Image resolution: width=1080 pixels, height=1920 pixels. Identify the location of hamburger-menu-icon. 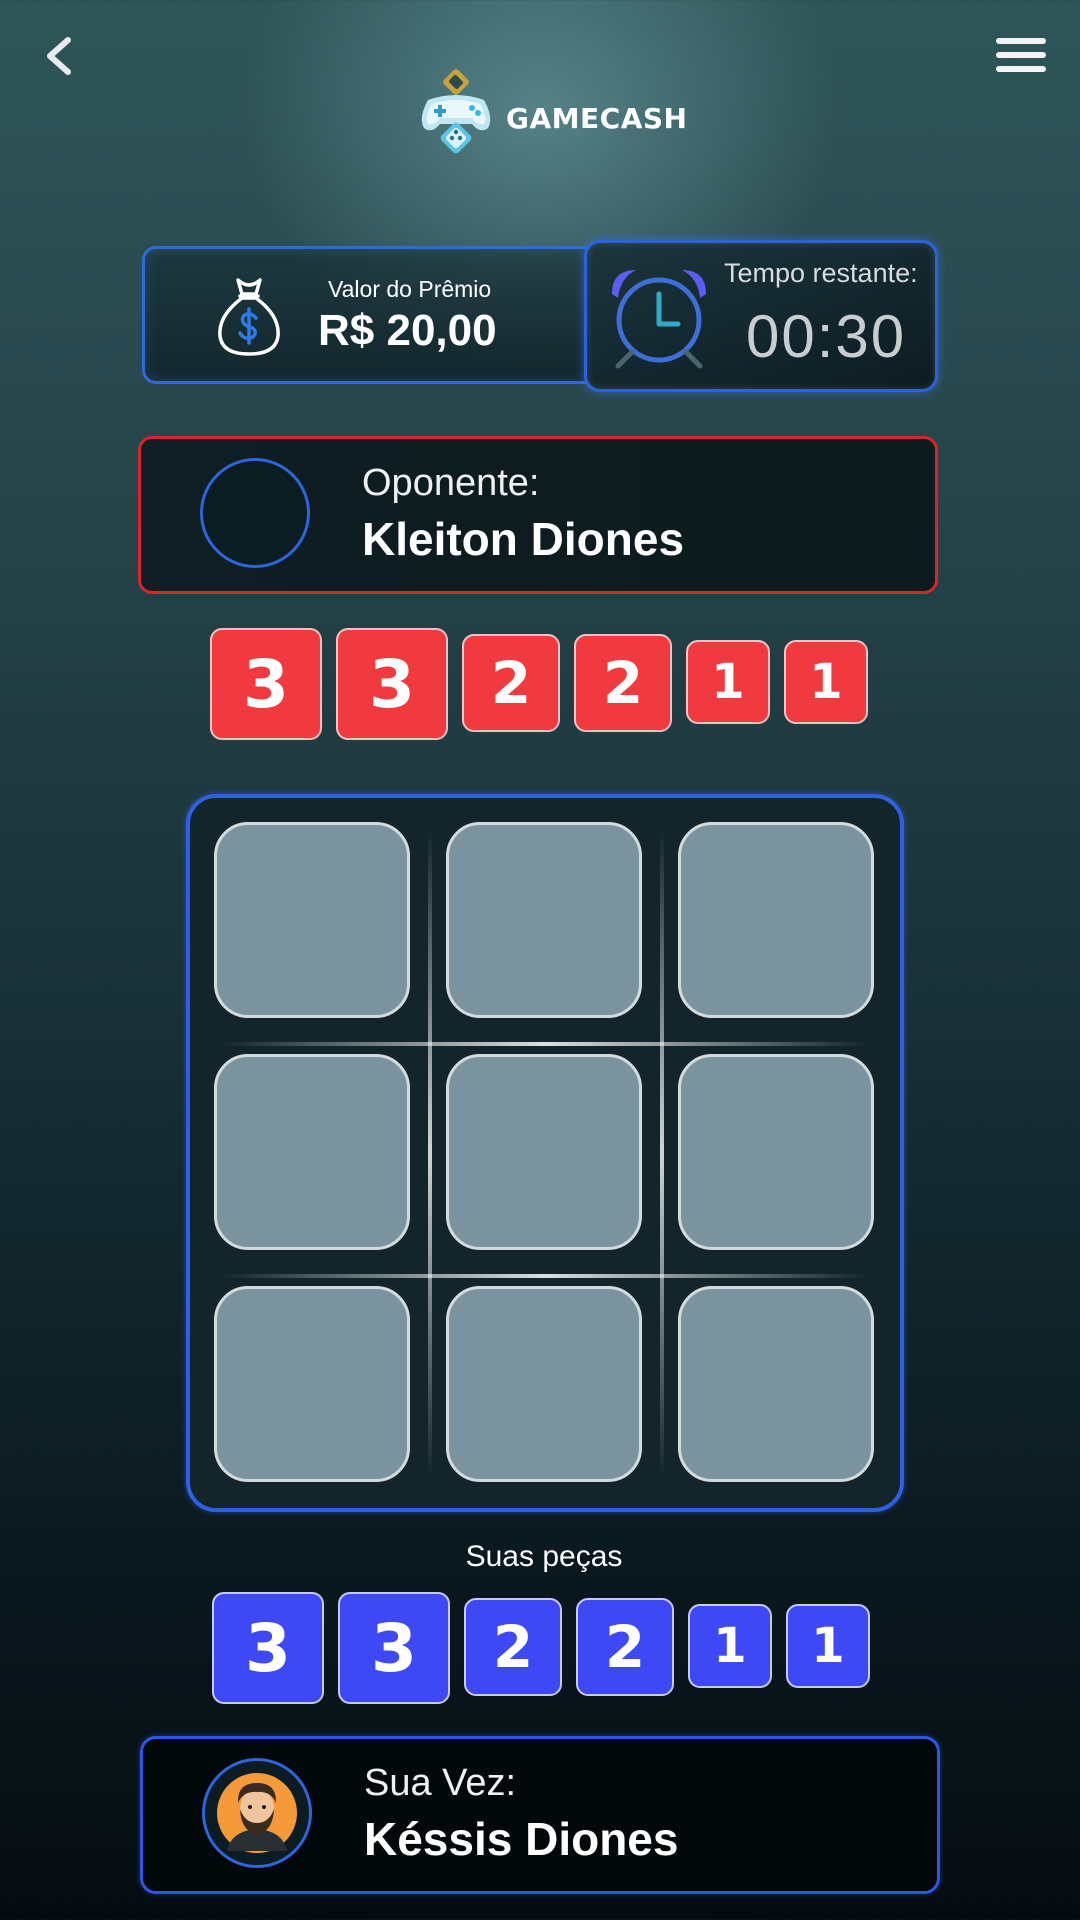
(1021, 41).